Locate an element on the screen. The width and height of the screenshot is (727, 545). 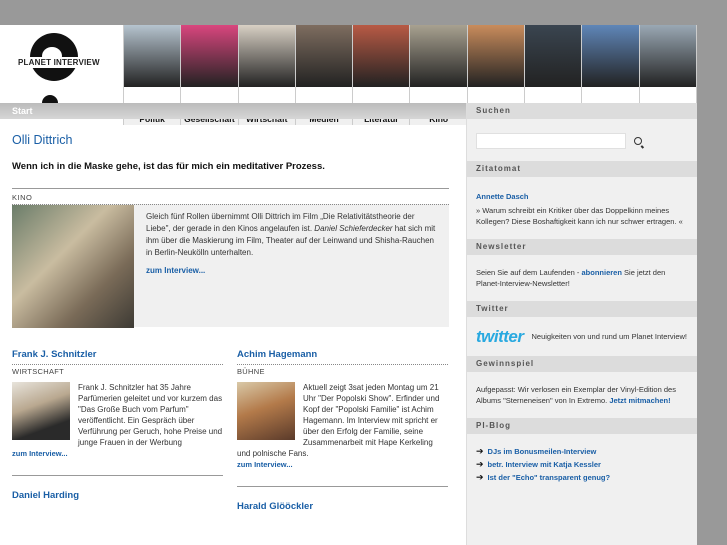
blog-item: ➔ Ist der "Echo" transparent genug? is located at coordinates (582, 477).